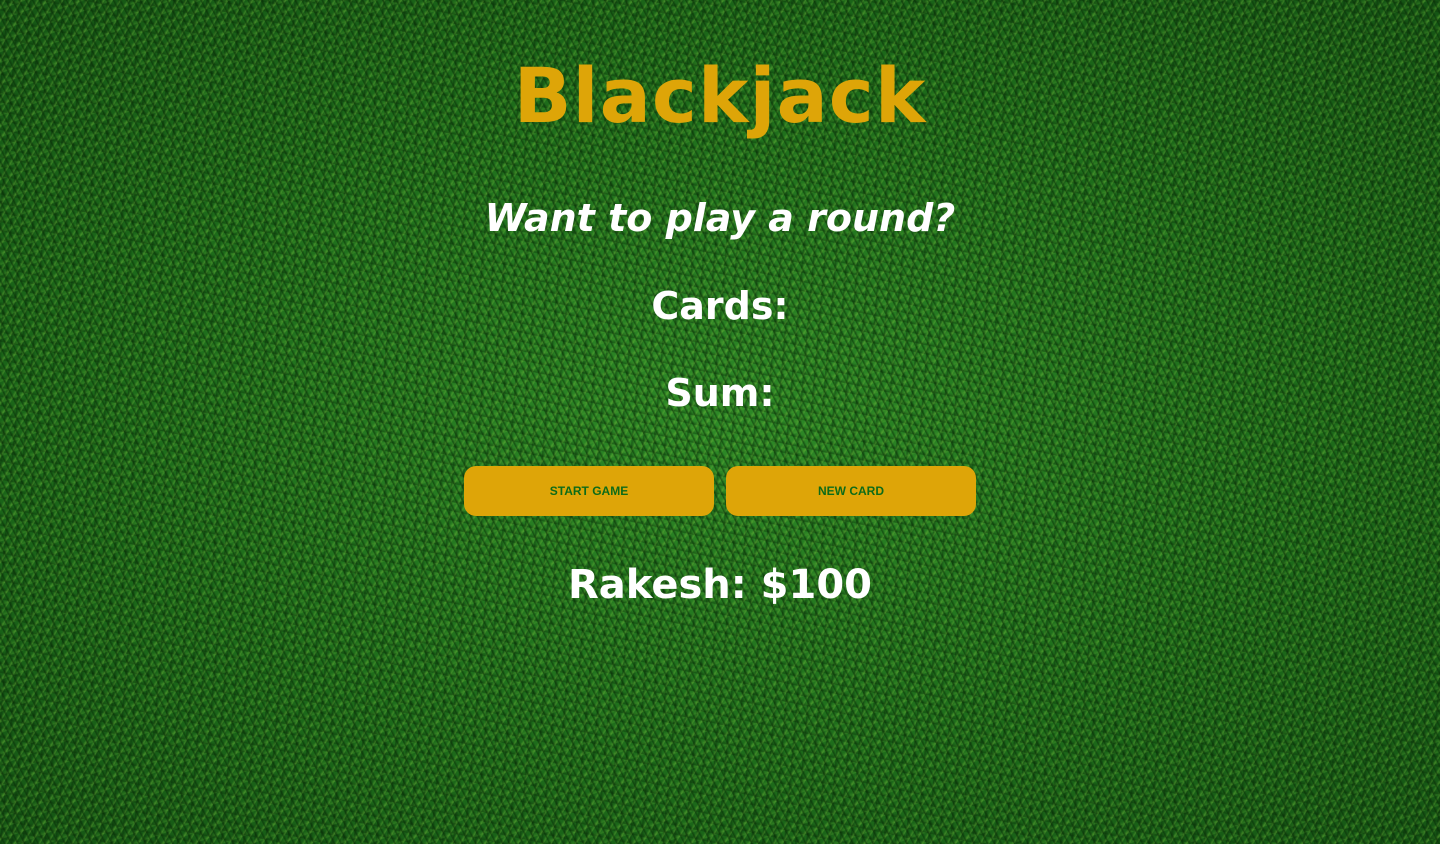  Describe the element at coordinates (720, 95) in the screenshot. I see `game-title: Blackjack` at that location.